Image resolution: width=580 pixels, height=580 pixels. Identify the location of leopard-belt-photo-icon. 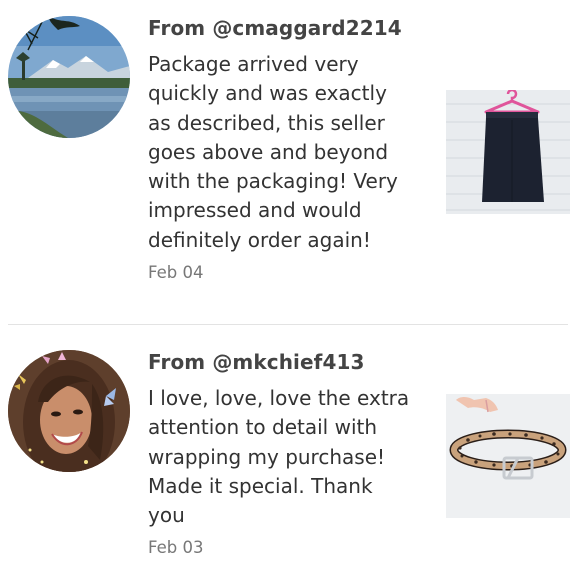
(508, 456).